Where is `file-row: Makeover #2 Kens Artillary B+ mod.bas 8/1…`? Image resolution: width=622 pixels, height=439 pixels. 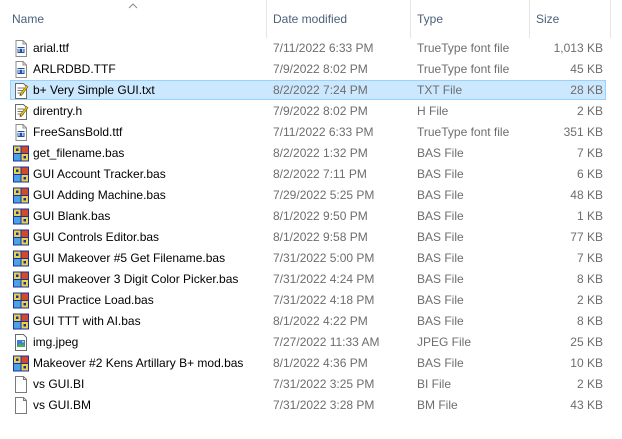 file-row: Makeover #2 Kens Artillary B+ mod.bas 8/1… is located at coordinates (308, 363).